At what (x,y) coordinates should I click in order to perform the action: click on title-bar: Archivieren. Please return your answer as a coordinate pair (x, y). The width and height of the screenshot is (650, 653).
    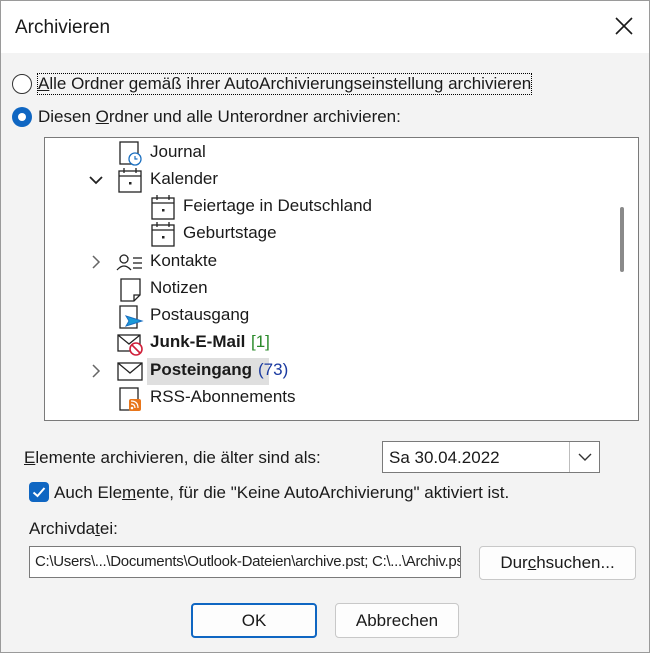
    Looking at the image, I should click on (325, 27).